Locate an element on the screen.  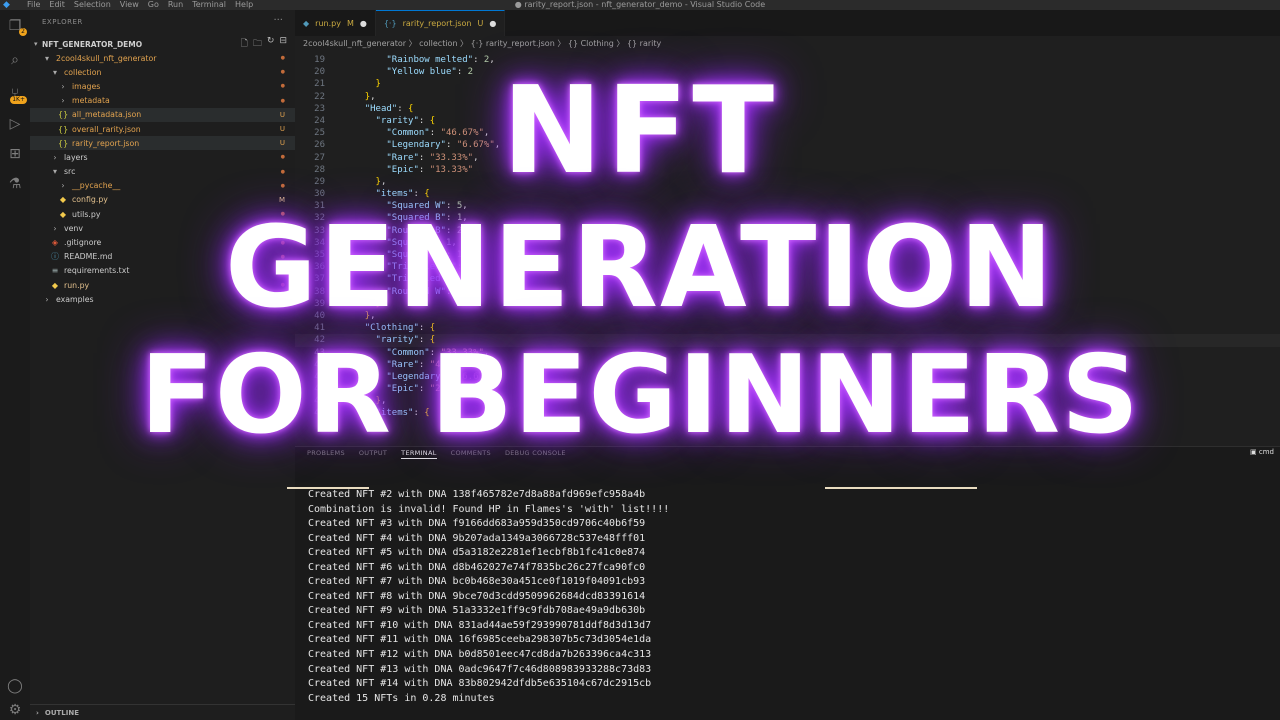
code-line: 40 }, is located at coordinates (787, 316).